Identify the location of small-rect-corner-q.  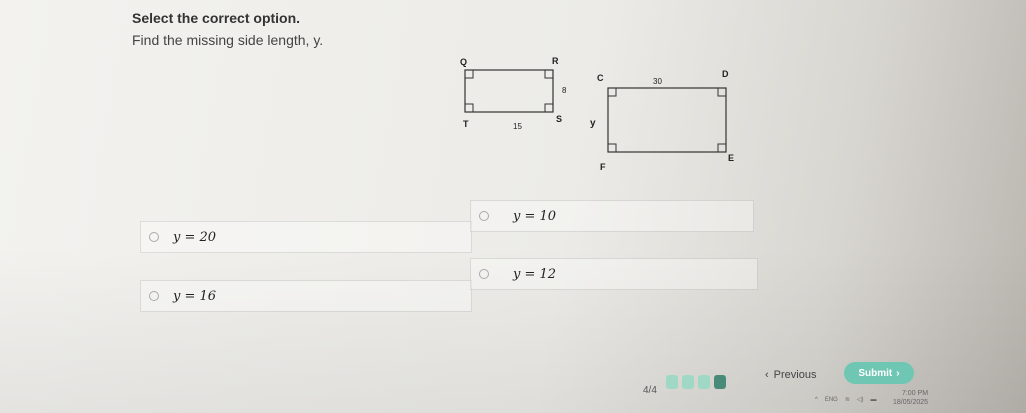
(469, 74).